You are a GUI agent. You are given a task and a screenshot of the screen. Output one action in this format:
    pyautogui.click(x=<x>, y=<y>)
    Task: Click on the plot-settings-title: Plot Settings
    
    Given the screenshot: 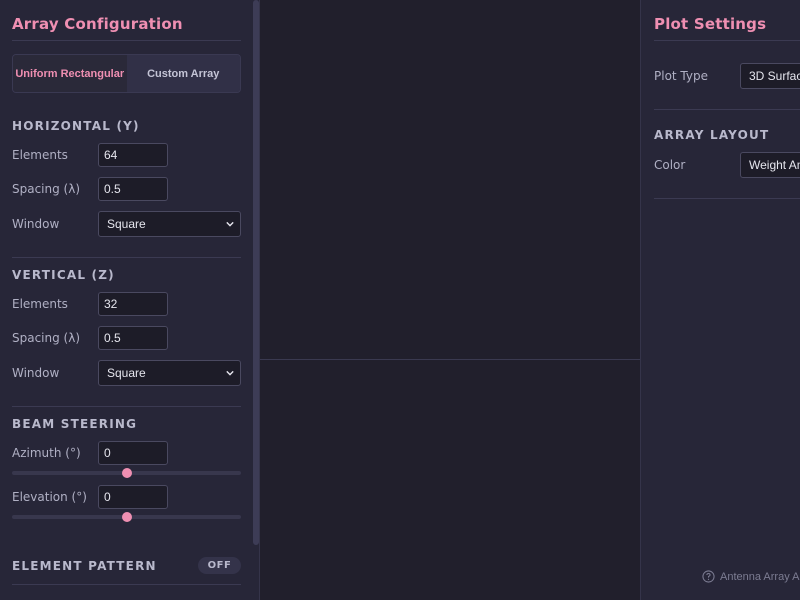 What is the action you would take?
    pyautogui.click(x=710, y=24)
    